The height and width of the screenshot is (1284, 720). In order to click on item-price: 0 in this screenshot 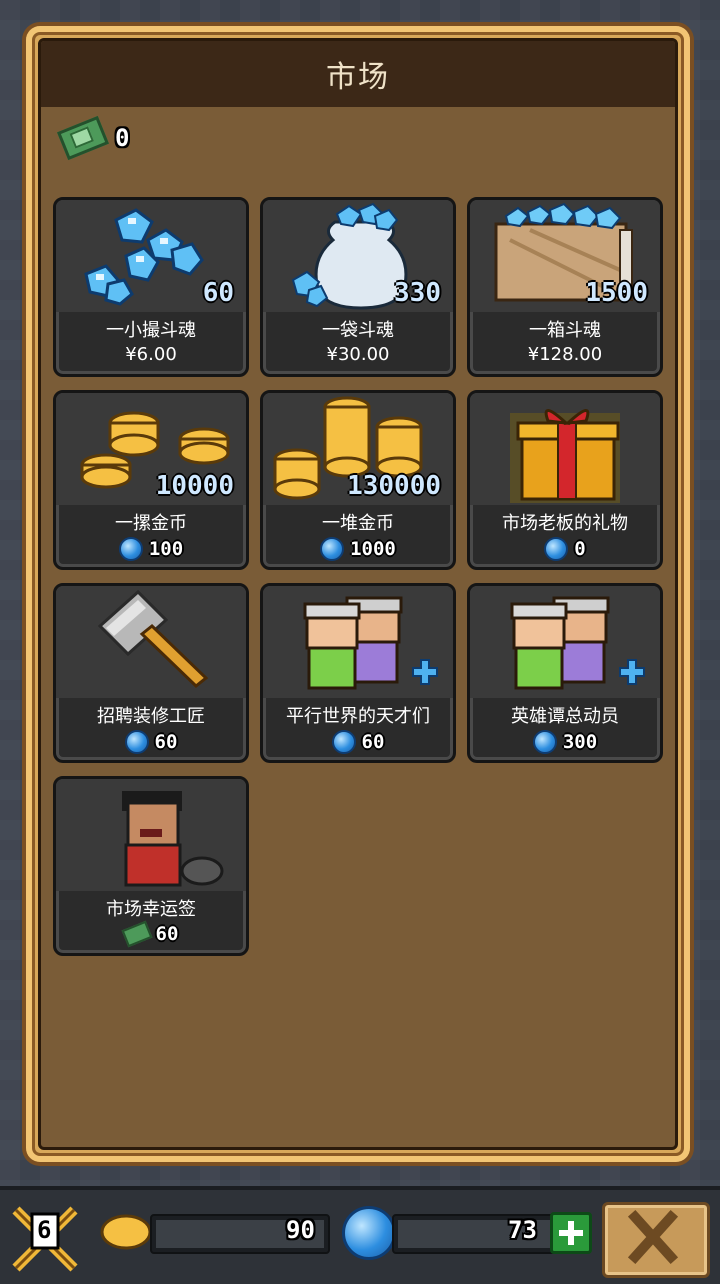, I will do `click(565, 549)`.